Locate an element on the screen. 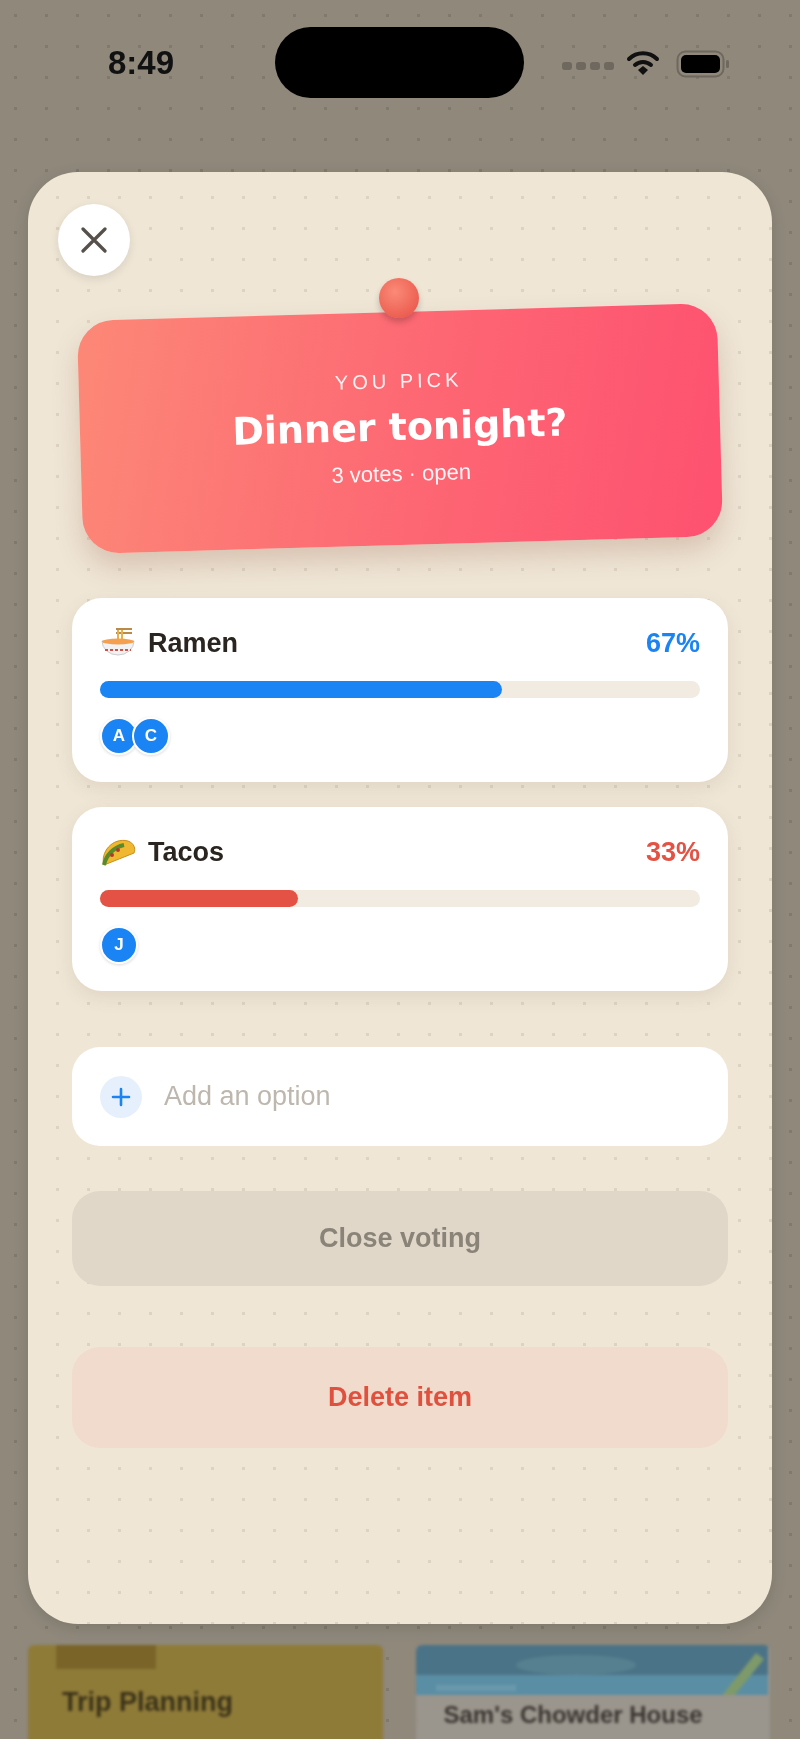 The image size is (800, 1739). card-title: Trip Planning is located at coordinates (148, 1702).